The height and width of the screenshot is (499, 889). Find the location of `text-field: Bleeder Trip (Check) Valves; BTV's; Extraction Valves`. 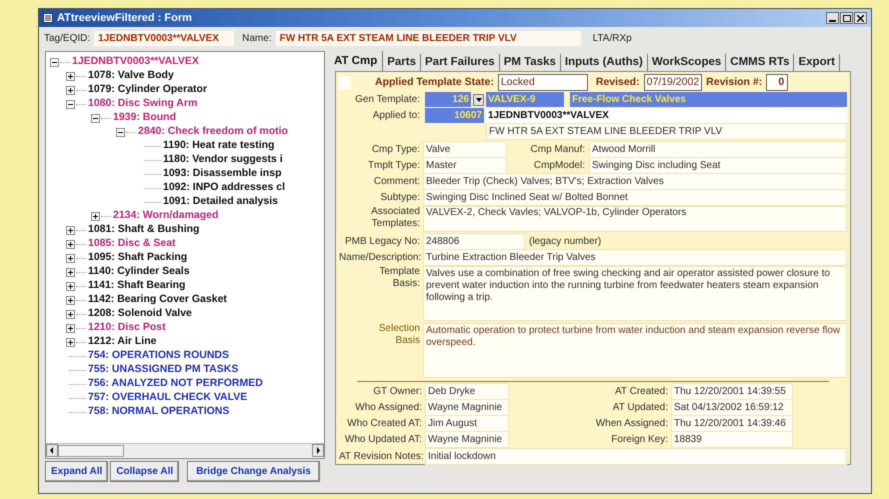

text-field: Bleeder Trip (Check) Valves; BTV's; Extraction Valves is located at coordinates (635, 181).